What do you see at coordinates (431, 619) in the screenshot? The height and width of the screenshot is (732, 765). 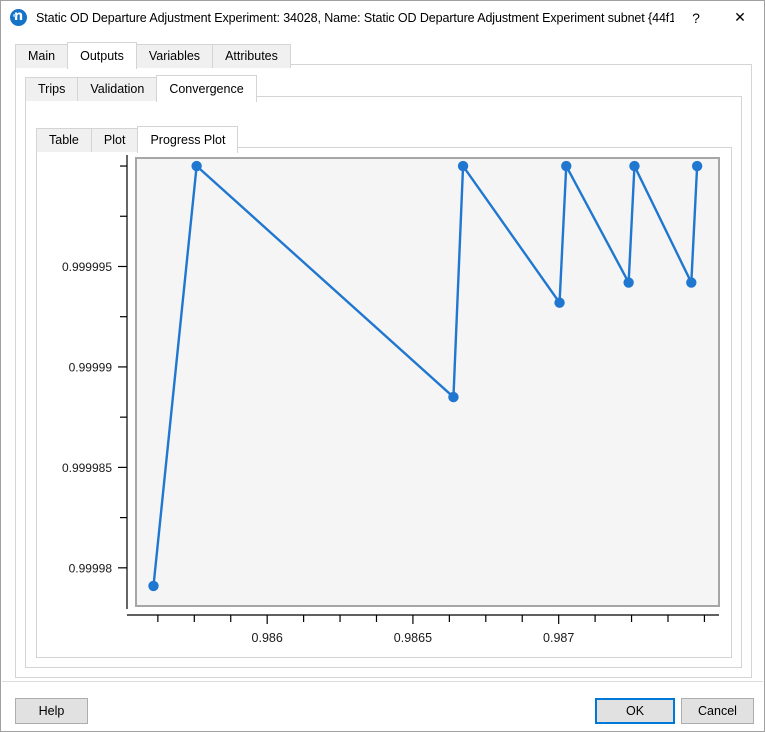 I see `x-axis-ticks` at bounding box center [431, 619].